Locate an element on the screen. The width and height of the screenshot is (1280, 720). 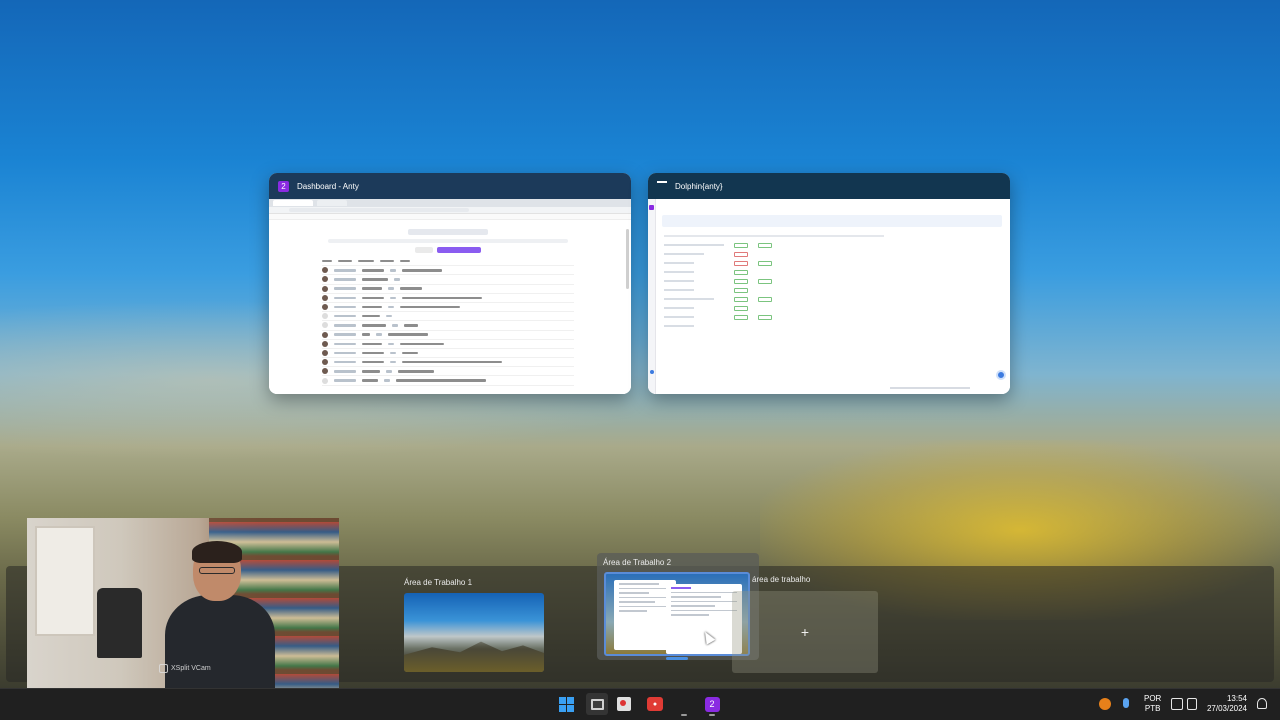
webcam-overlay: XSplit VCam is located at coordinates (183, 606).